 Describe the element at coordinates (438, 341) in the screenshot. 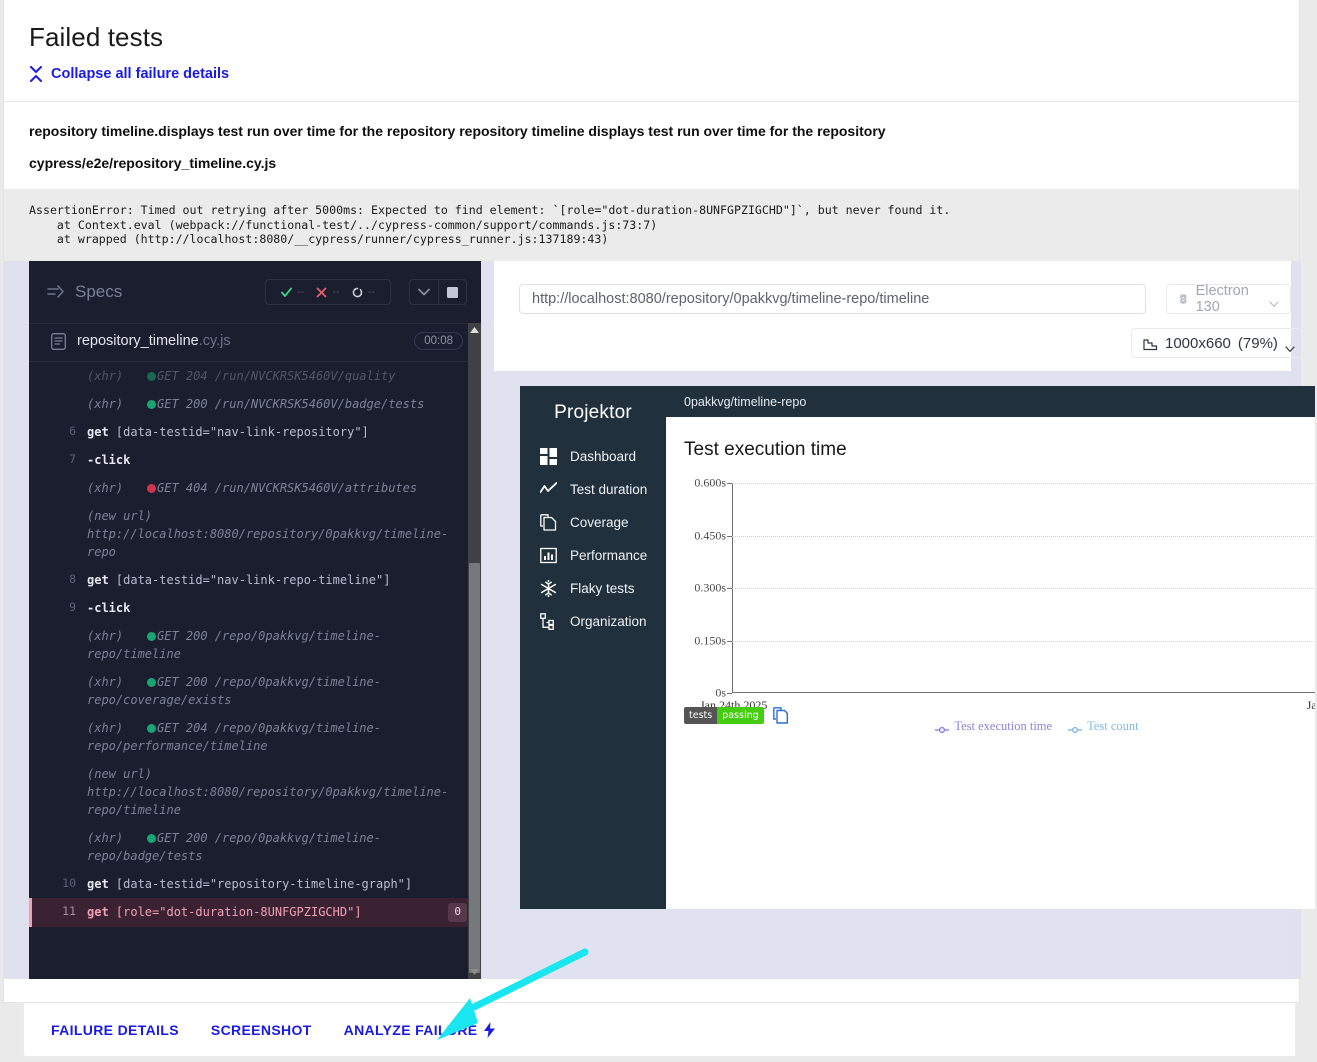

I see `spec-duration: 00:08` at that location.